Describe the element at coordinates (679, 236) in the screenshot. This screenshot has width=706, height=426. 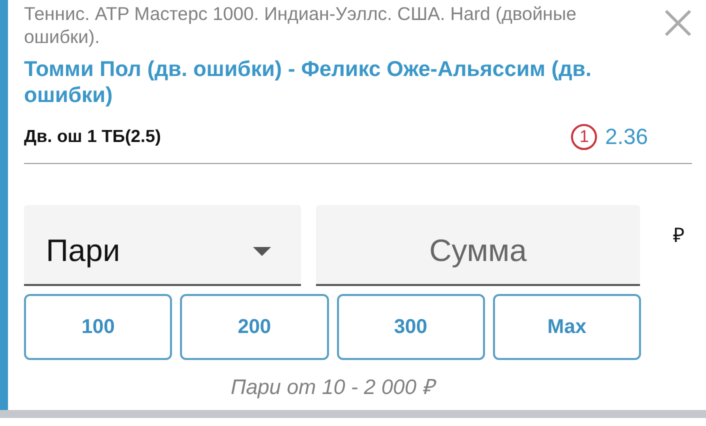
I see `currency-sign: ₽` at that location.